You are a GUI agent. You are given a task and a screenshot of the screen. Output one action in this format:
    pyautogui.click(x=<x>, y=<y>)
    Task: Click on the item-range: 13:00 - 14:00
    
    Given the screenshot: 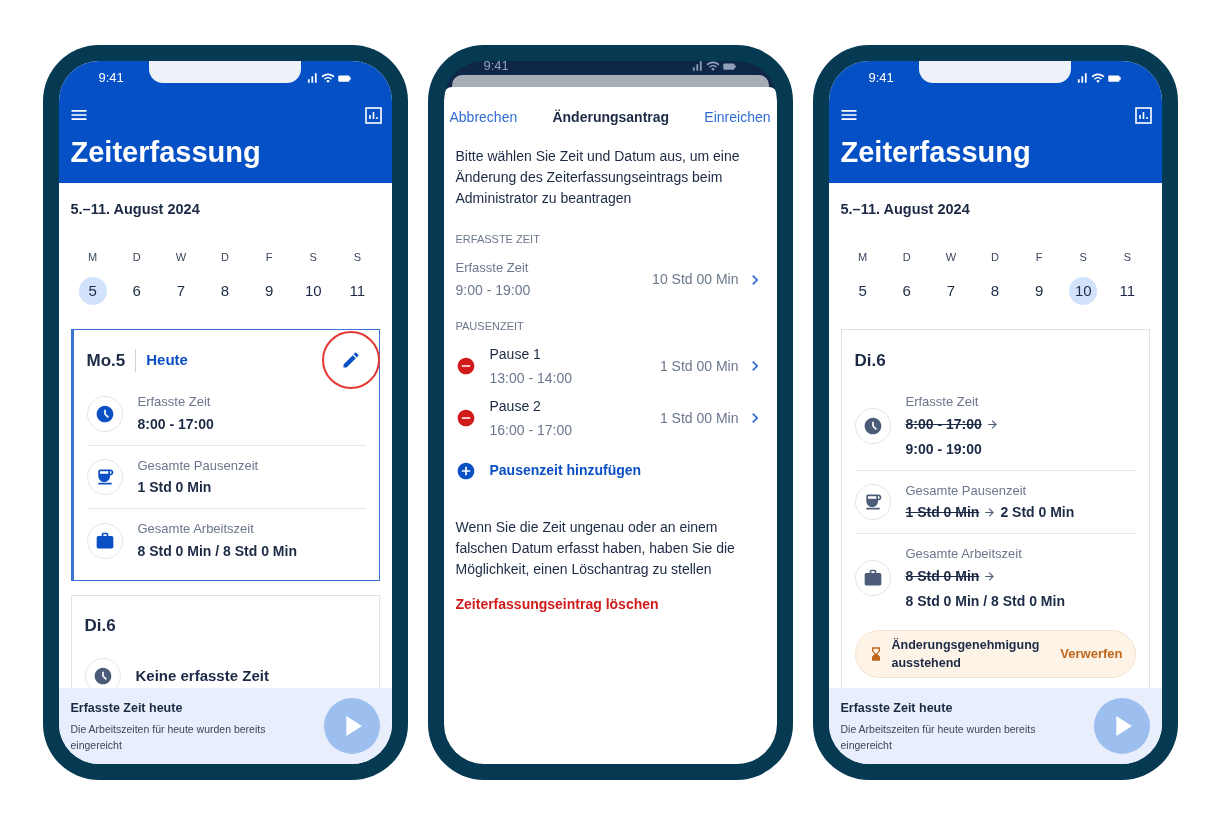 What is the action you would take?
    pyautogui.click(x=531, y=378)
    